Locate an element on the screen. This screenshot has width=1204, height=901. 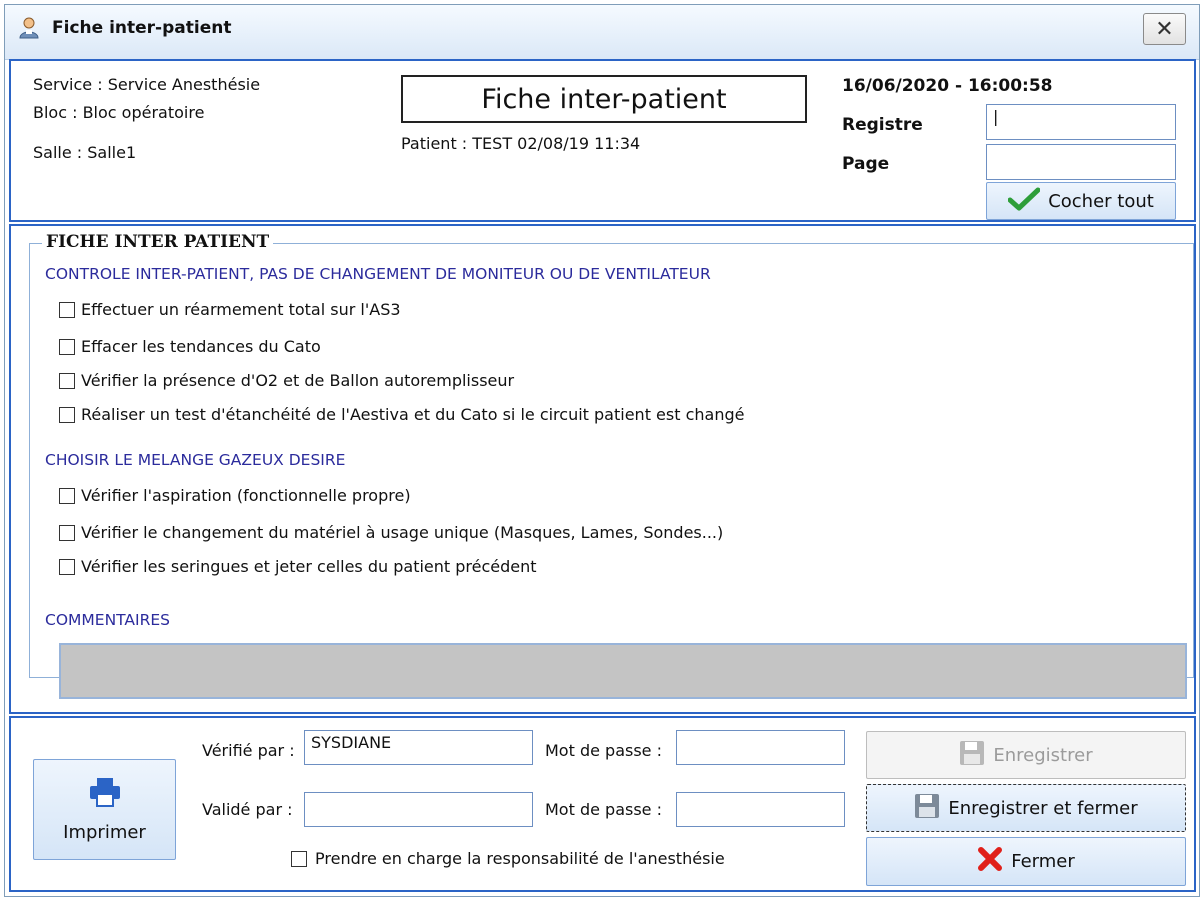
print-button: Imprimer is located at coordinates (104, 809).